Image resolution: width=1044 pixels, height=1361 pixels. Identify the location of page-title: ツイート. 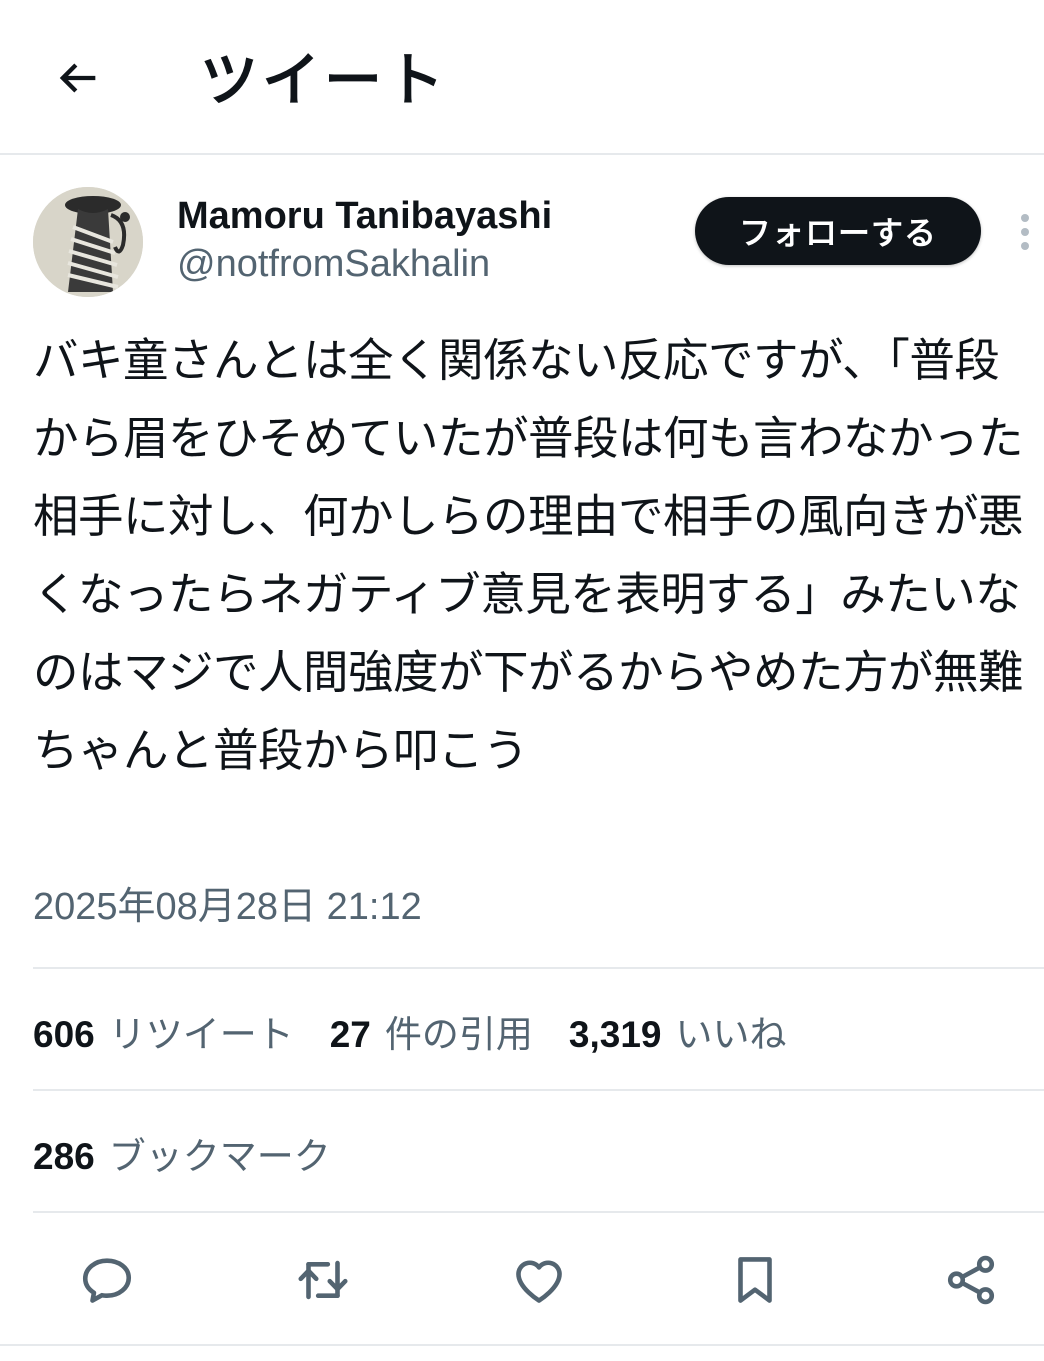
(324, 80).